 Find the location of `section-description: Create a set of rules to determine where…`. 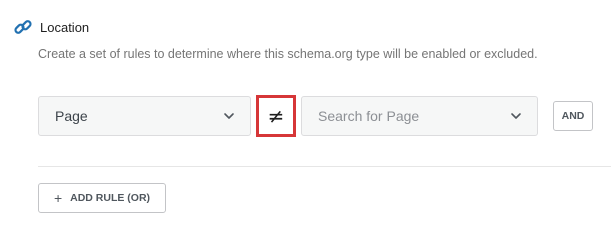

section-description: Create a set of rules to determine where… is located at coordinates (288, 54).